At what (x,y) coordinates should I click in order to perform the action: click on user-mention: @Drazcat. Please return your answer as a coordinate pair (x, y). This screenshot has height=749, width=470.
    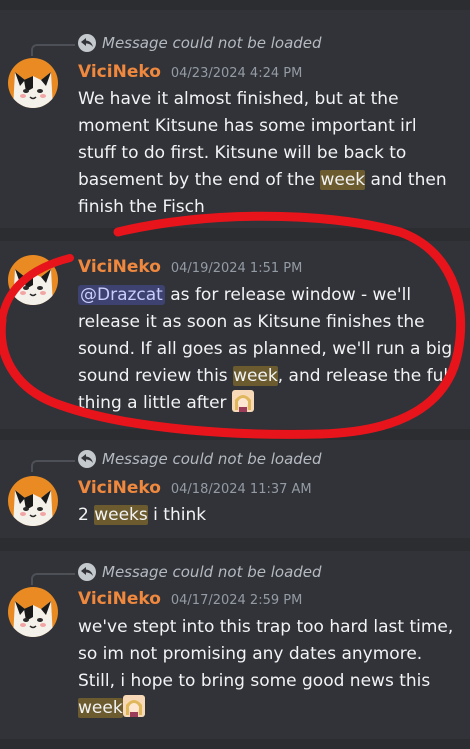
    Looking at the image, I should click on (121, 295).